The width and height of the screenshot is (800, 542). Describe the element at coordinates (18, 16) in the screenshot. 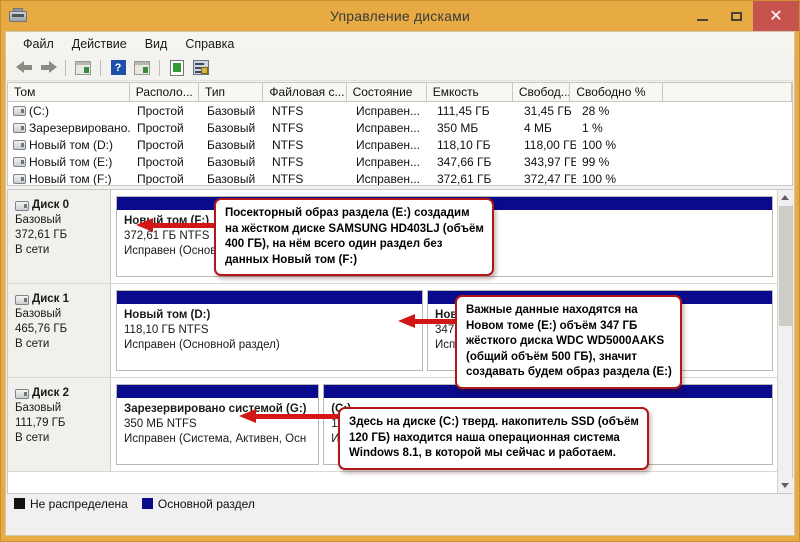

I see `disk-management-icon` at that location.